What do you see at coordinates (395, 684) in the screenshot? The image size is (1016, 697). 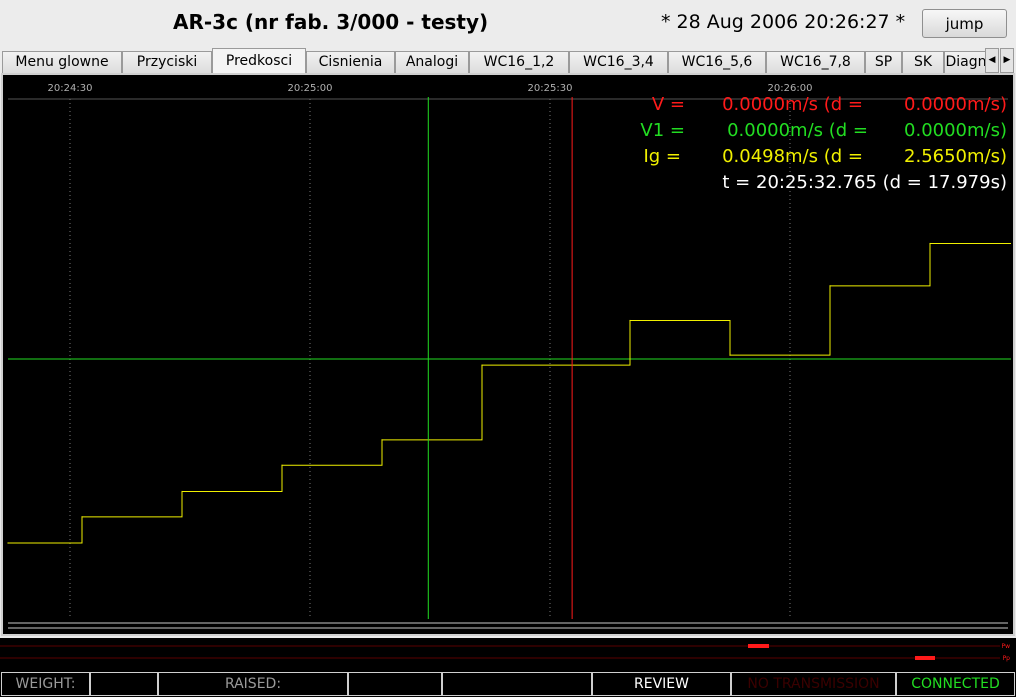 I see `raised-value` at bounding box center [395, 684].